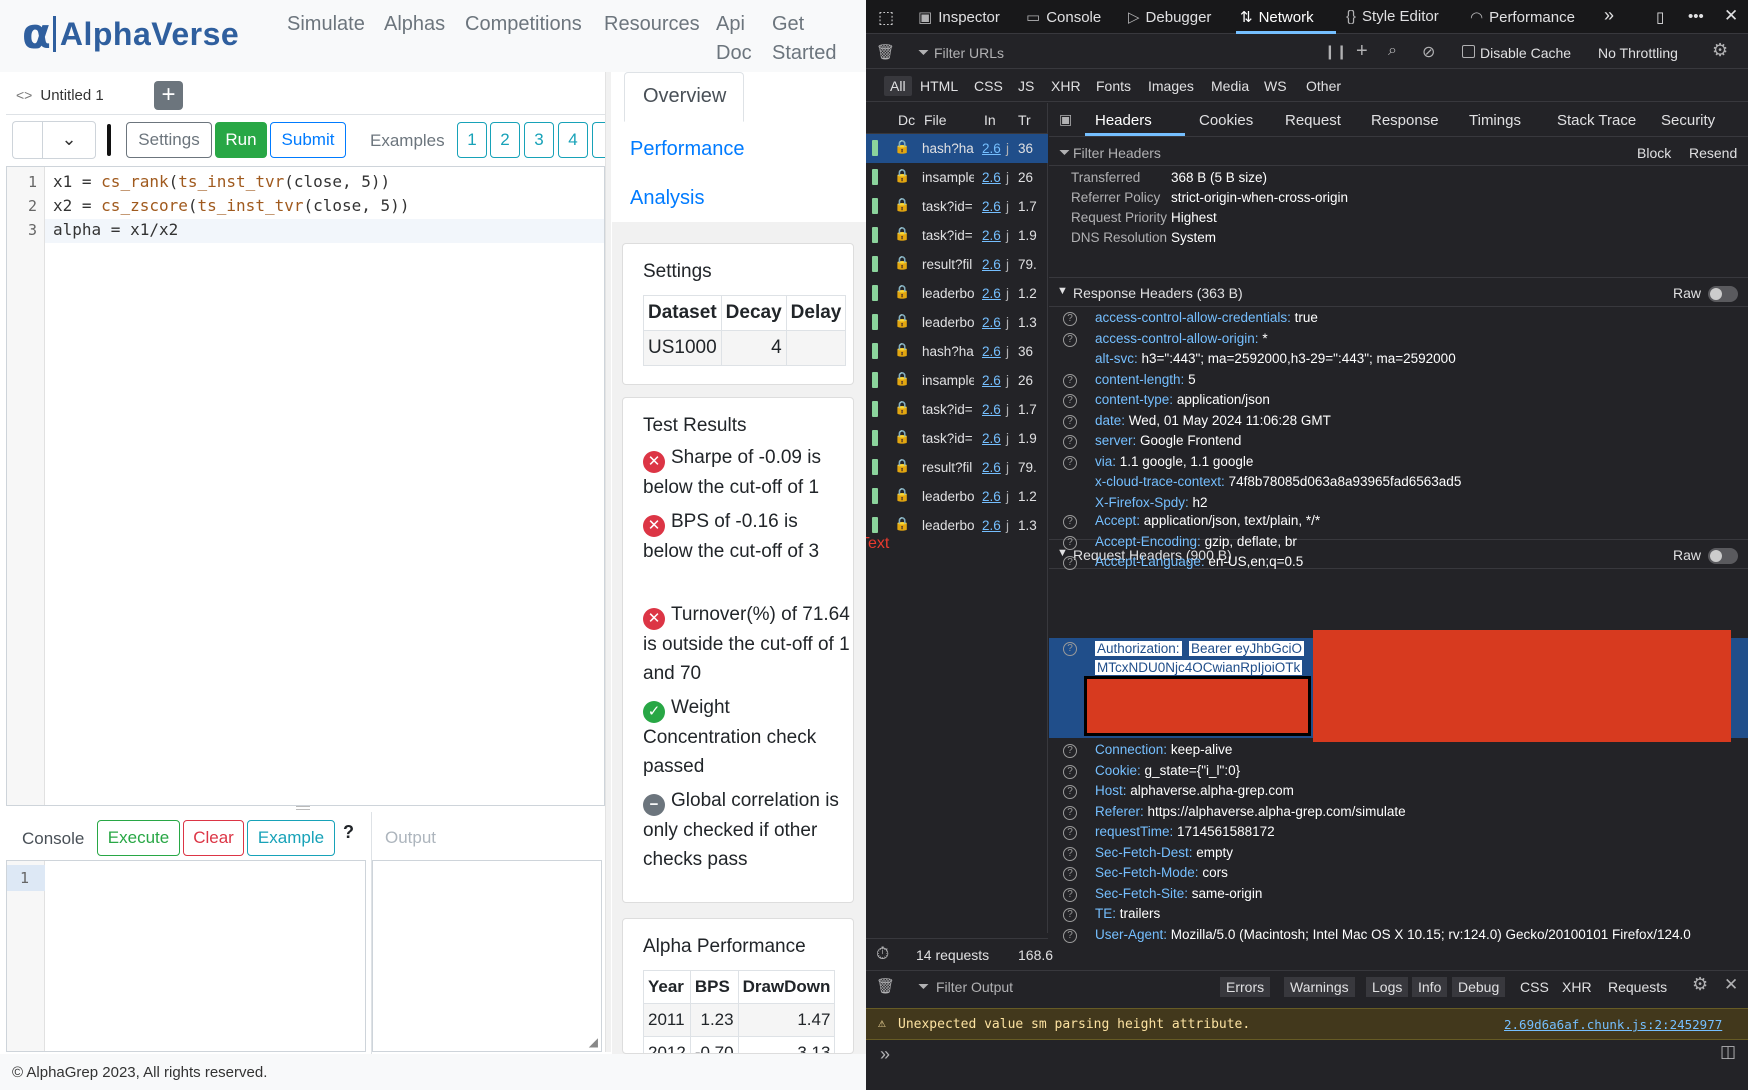  Describe the element at coordinates (1638, 53) in the screenshot. I see `throttling-select: No Throttling` at that location.